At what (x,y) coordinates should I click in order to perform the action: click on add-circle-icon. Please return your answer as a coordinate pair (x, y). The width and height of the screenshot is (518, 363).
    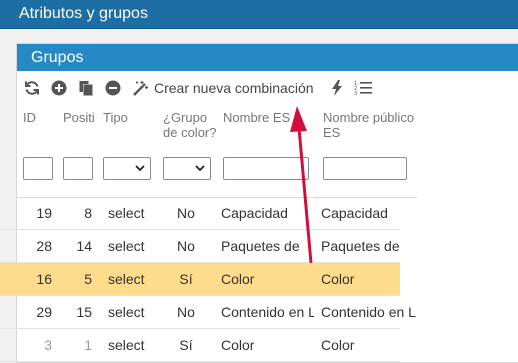
    Looking at the image, I should click on (59, 88).